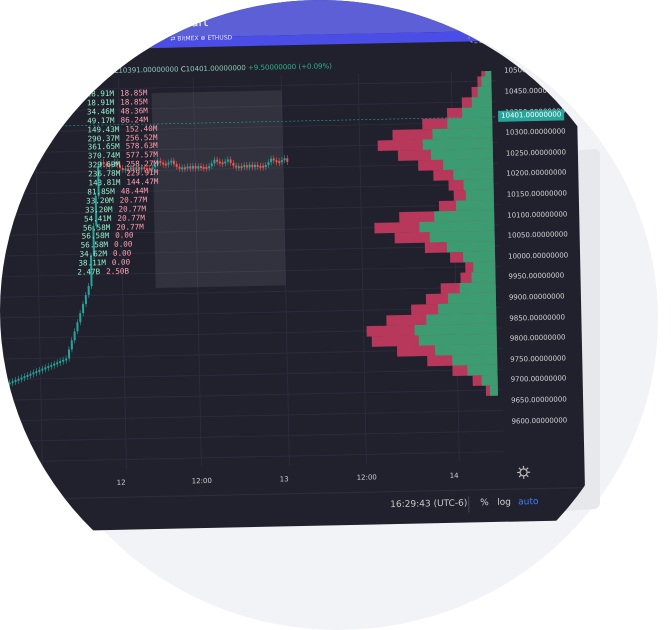 Image resolution: width=671 pixels, height=630 pixels. Describe the element at coordinates (536, 153) in the screenshot. I see `price-tick: 10250.00000000` at that location.